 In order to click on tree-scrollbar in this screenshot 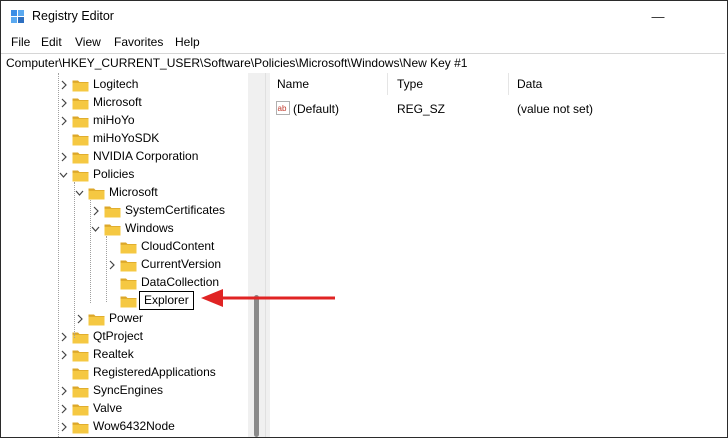, I will do `click(256, 255)`.